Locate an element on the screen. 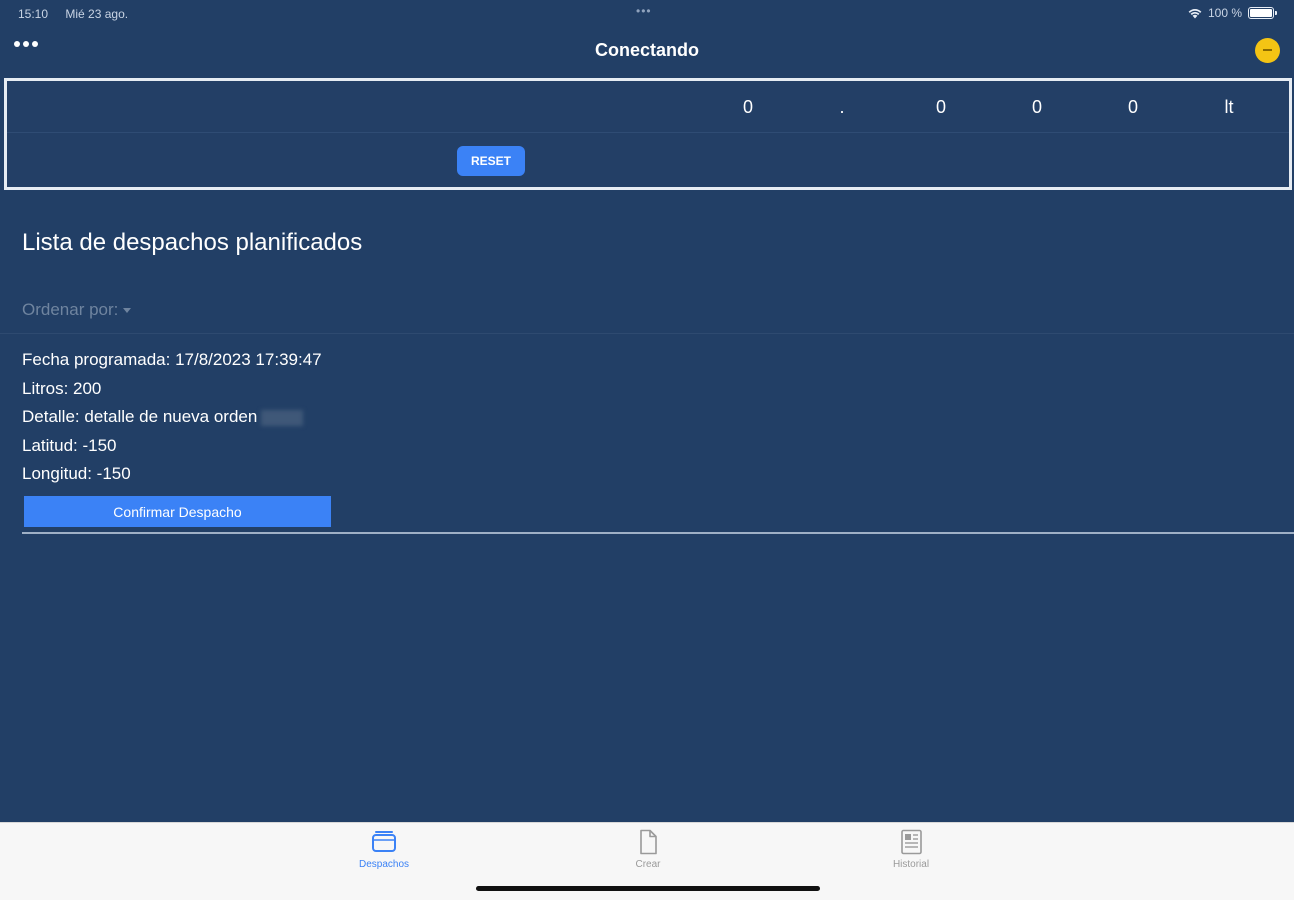  home-indicator is located at coordinates (648, 888).